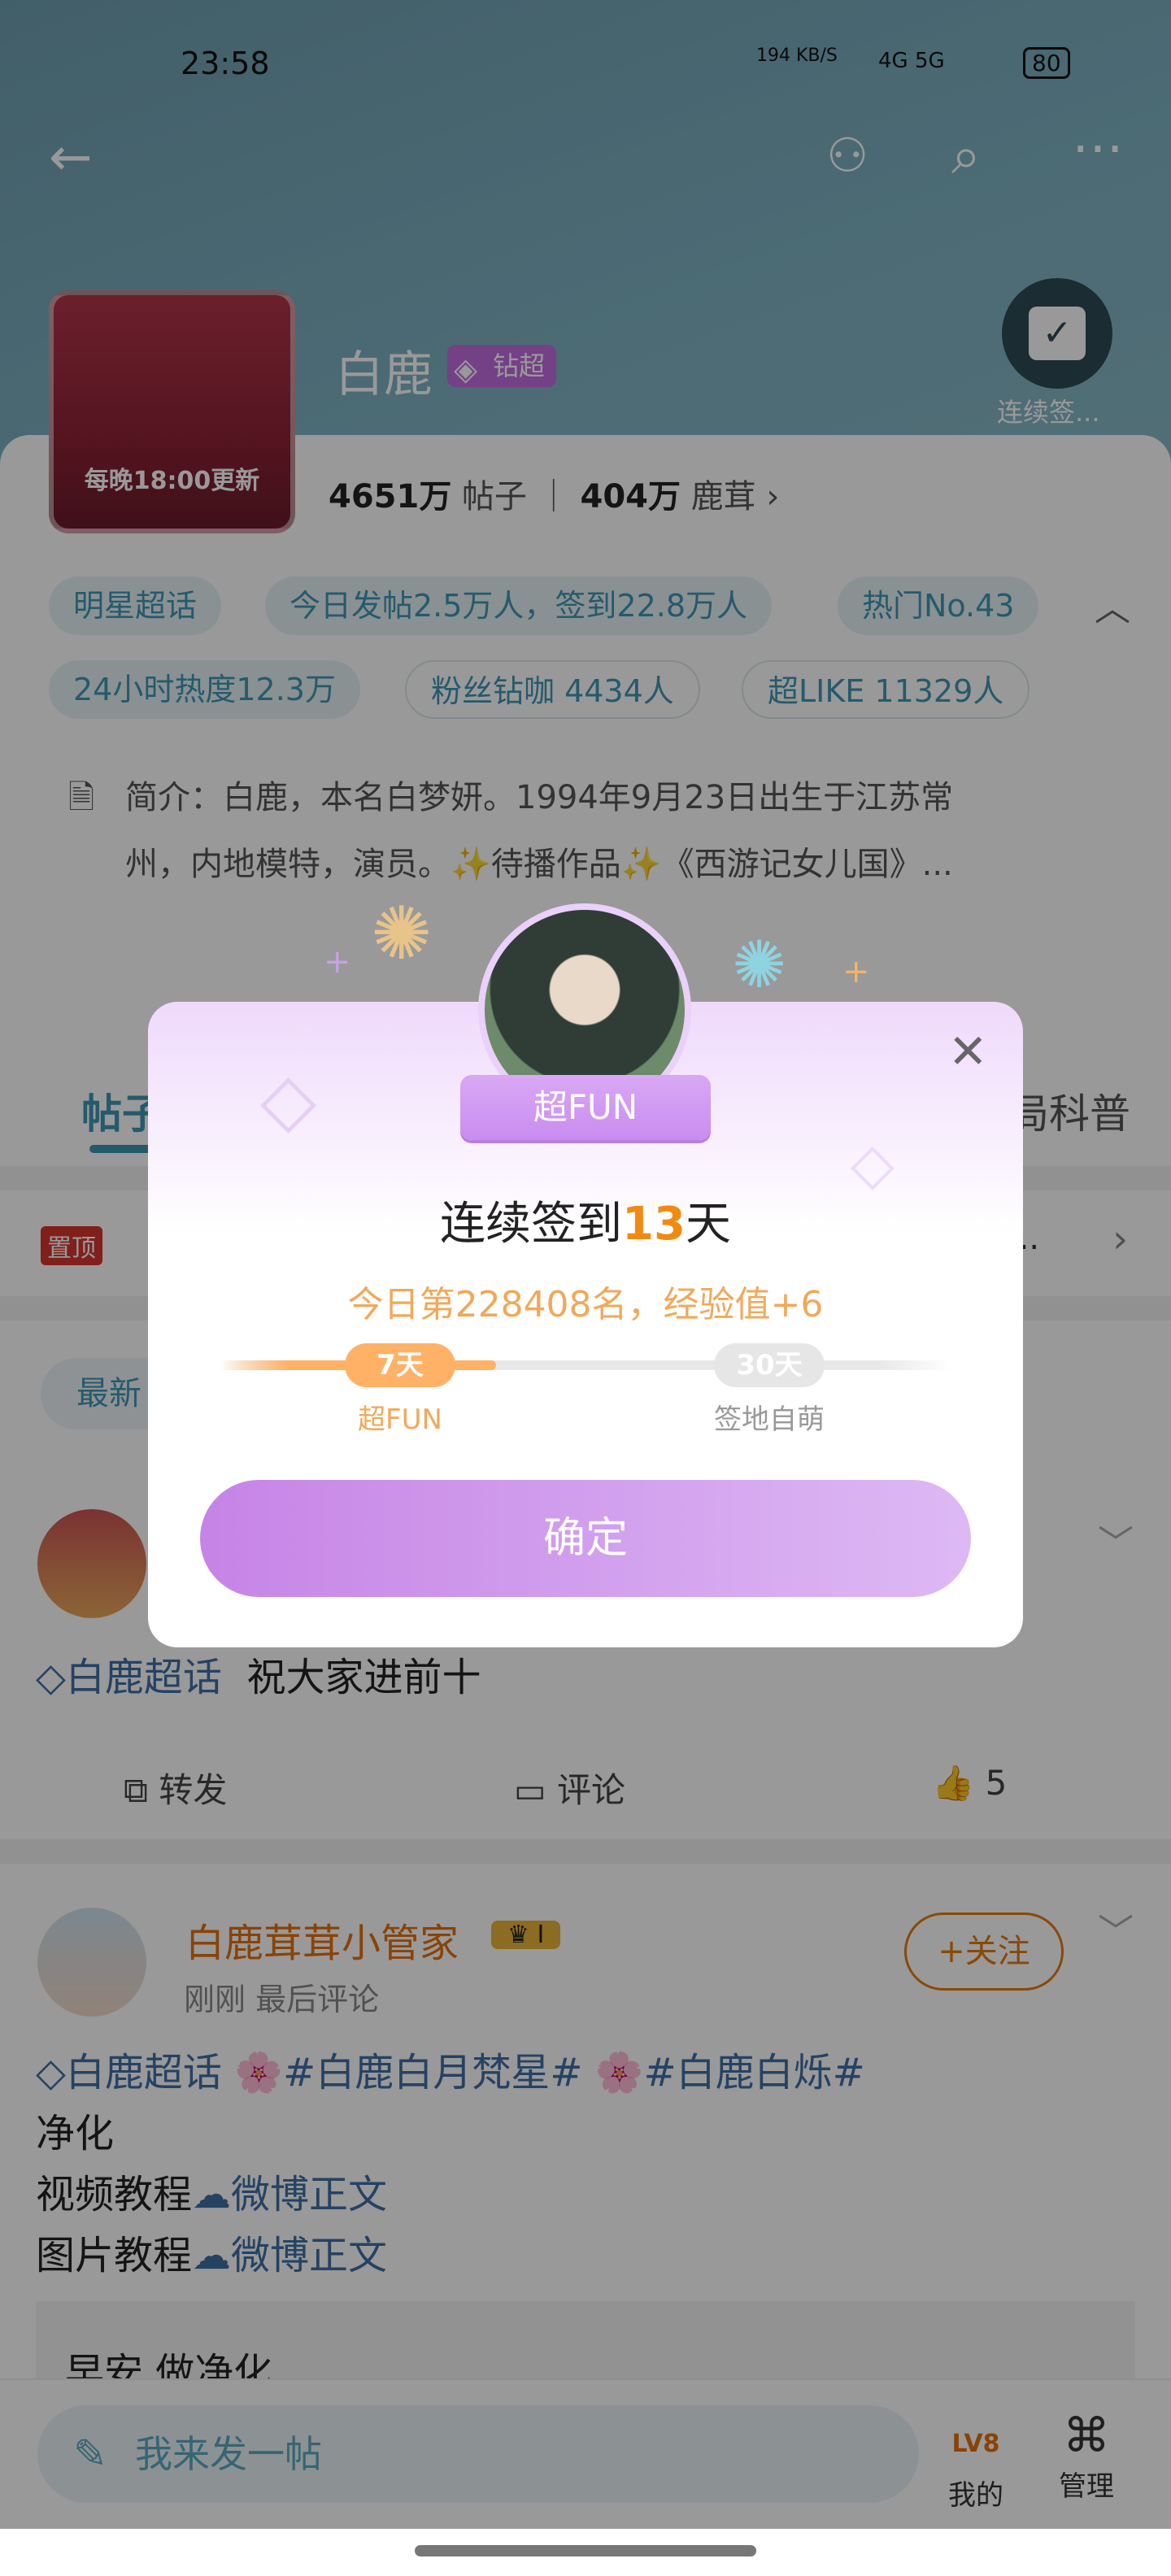 This screenshot has width=1171, height=2576. Describe the element at coordinates (289, 1100) in the screenshot. I see `diamond-icon: ◇` at that location.